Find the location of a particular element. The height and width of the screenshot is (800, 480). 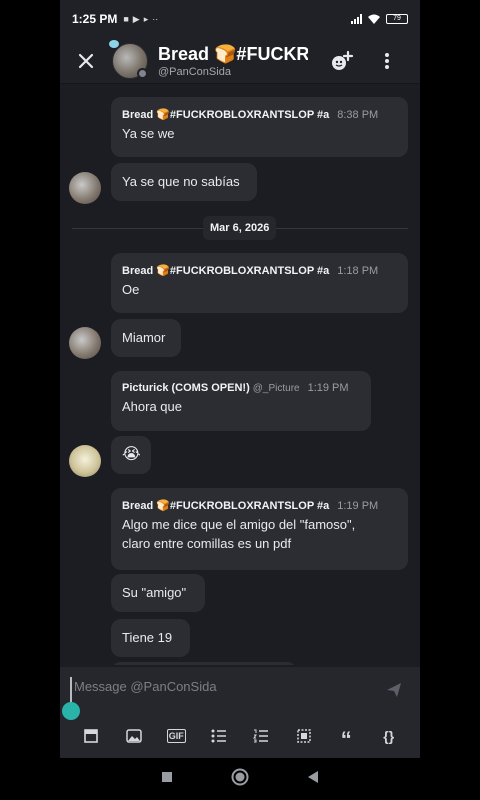

dm-header: Bread 🍞#FUCKR @PanConSida is located at coordinates (240, 61).